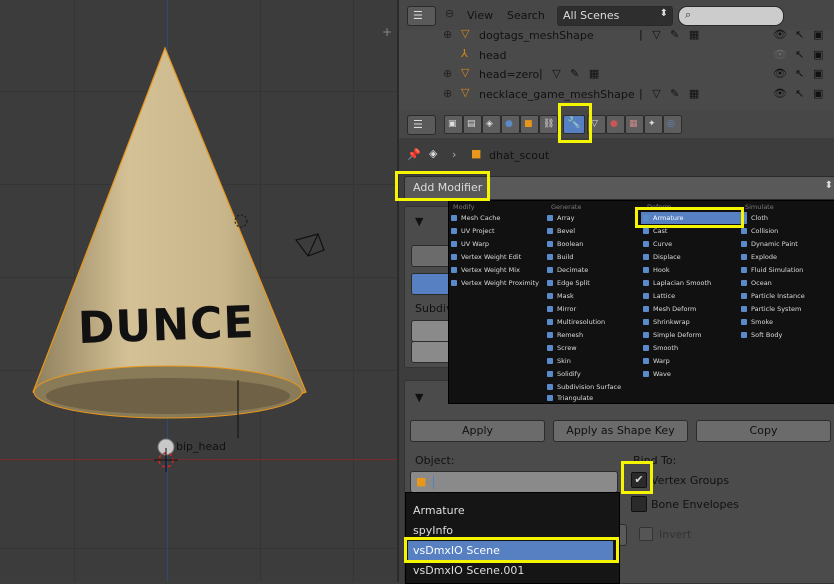 This screenshot has height=584, width=834. Describe the element at coordinates (510, 124) in the screenshot. I see `tab-world: ●` at that location.